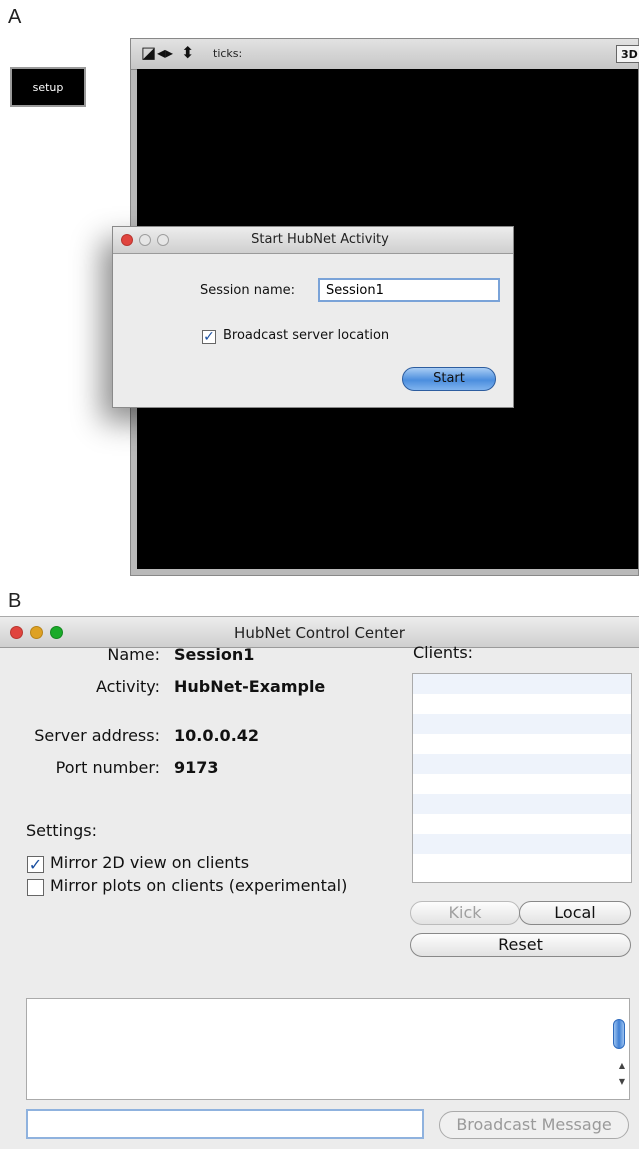 This screenshot has width=639, height=1149. What do you see at coordinates (127, 686) in the screenshot?
I see `activity-label: Activity:` at bounding box center [127, 686].